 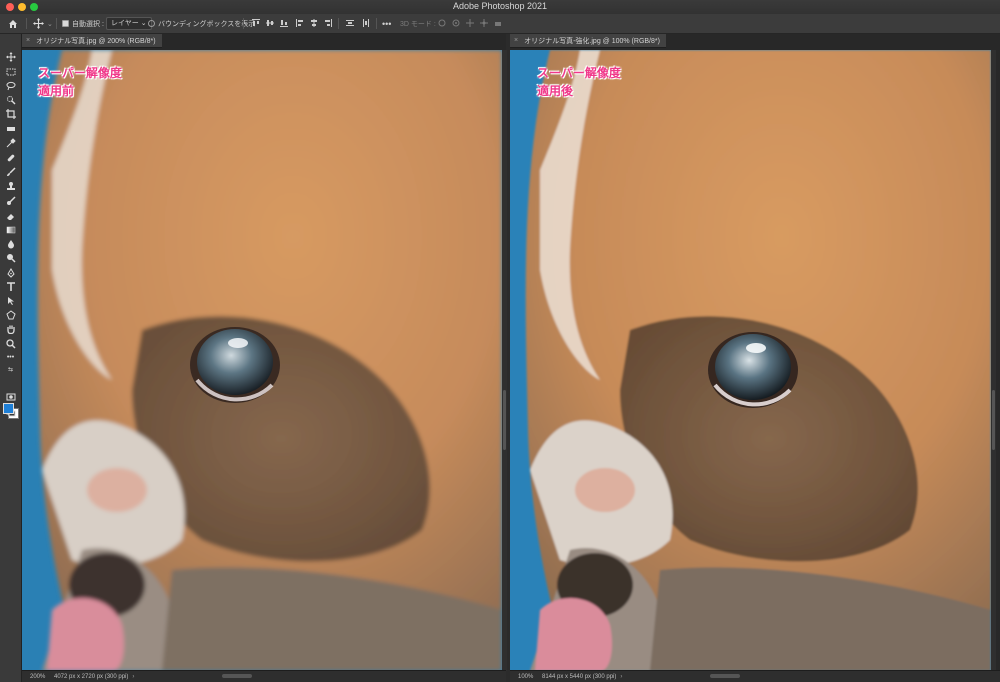 What do you see at coordinates (13, 23) in the screenshot?
I see `home-icon` at bounding box center [13, 23].